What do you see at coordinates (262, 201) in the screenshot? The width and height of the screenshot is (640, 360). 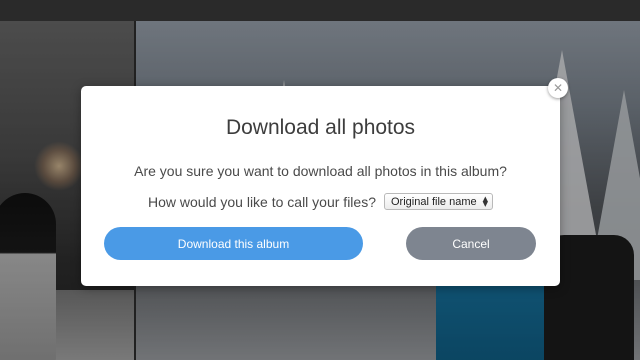 I see `file-naming-label: How would you like to call your files?` at bounding box center [262, 201].